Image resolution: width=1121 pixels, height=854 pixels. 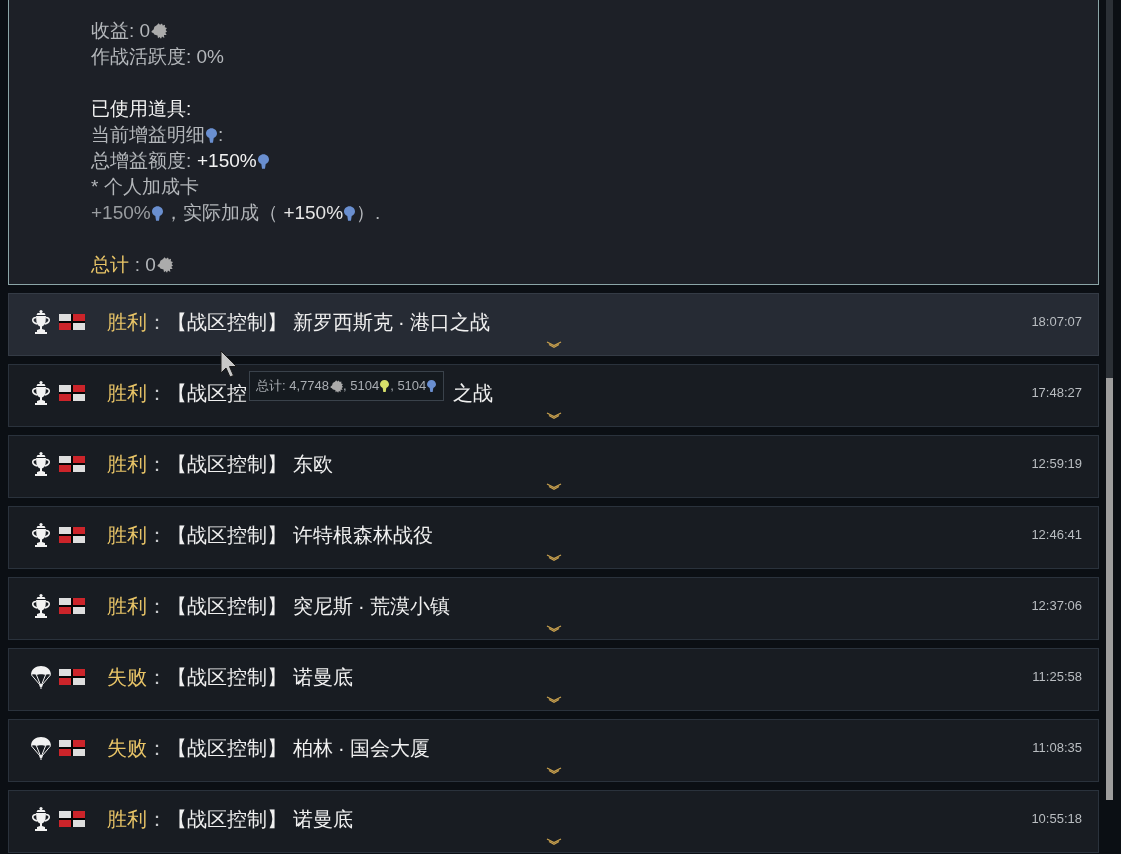 I want to click on match-title: 【战区控制】 突尼斯 · 荒漠小镇, so click(x=309, y=606).